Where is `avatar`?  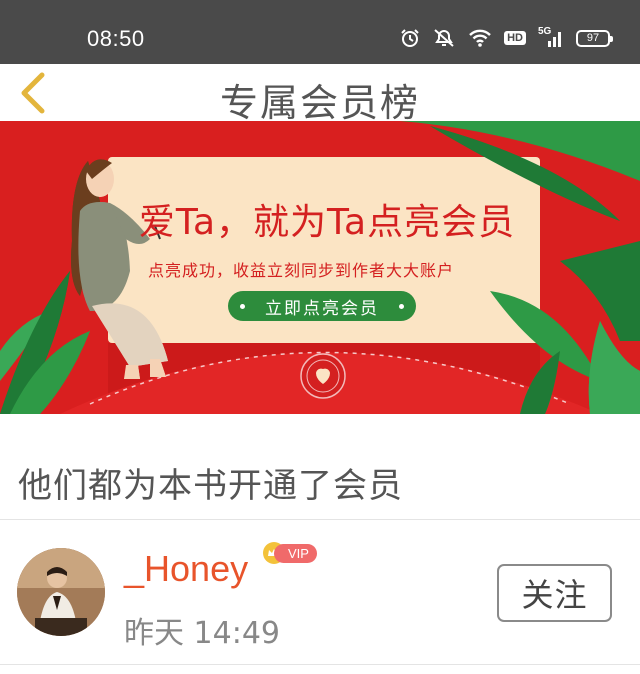
avatar is located at coordinates (61, 592).